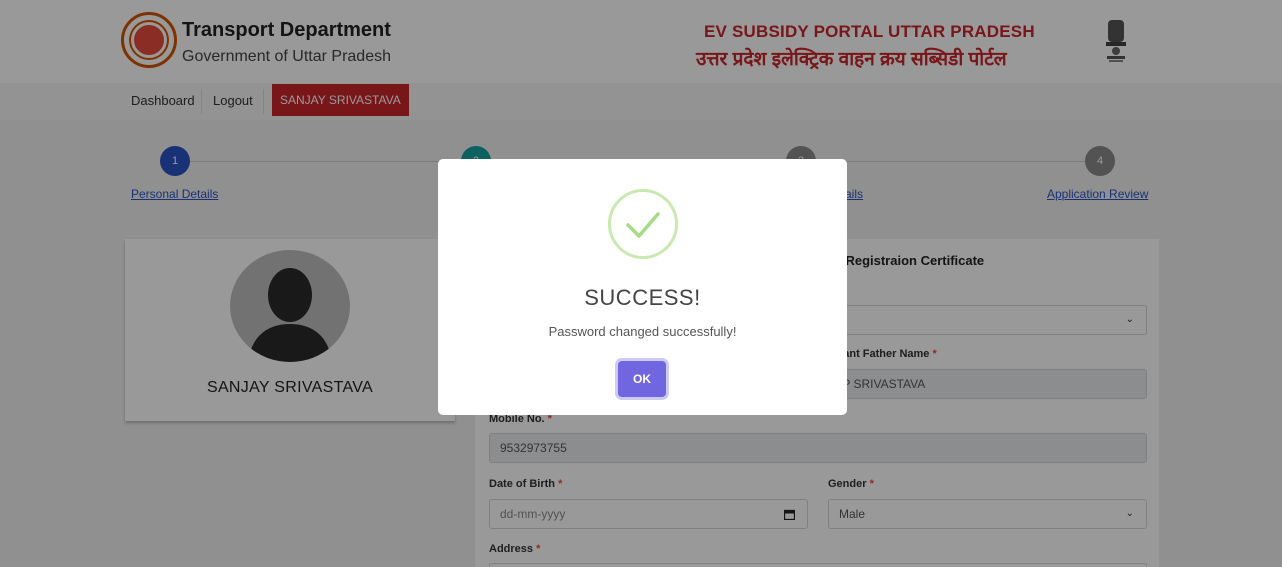 The height and width of the screenshot is (567, 1282). I want to click on dialog-title: SUCCESS!, so click(642, 297).